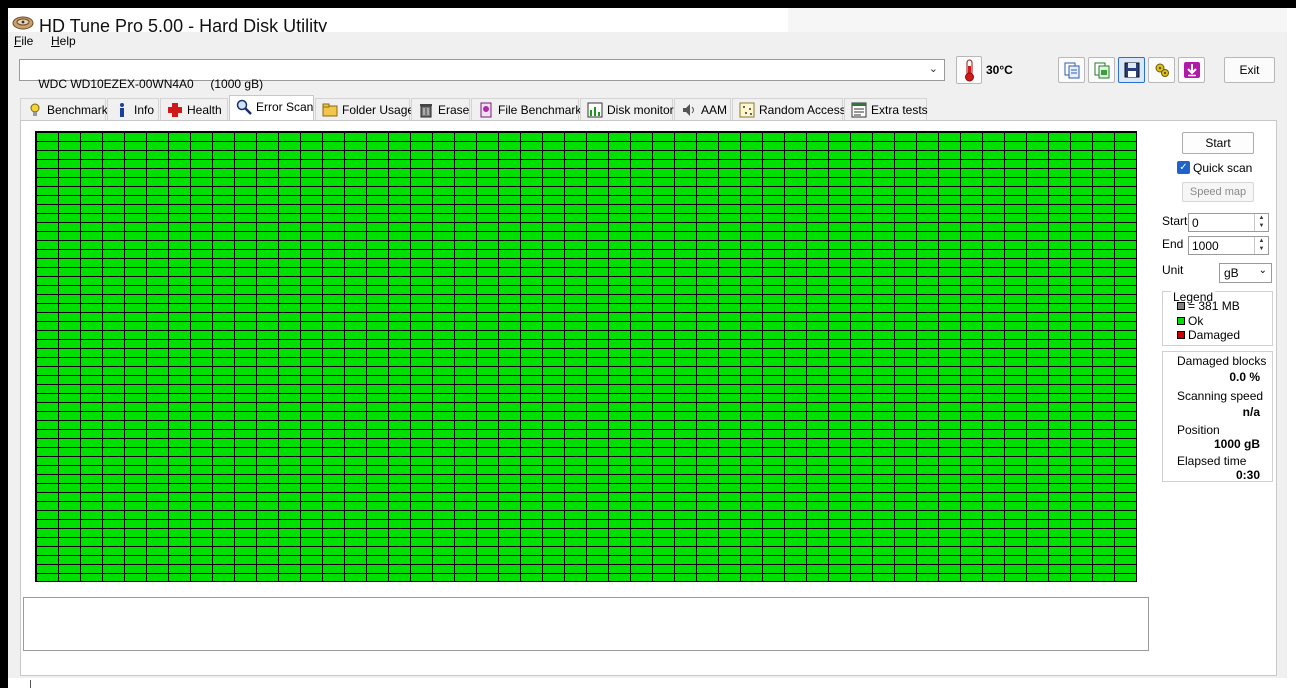 The image size is (1296, 688). Describe the element at coordinates (1261, 222) in the screenshot. I see `start-spin-arrows: ▲ ▼` at that location.